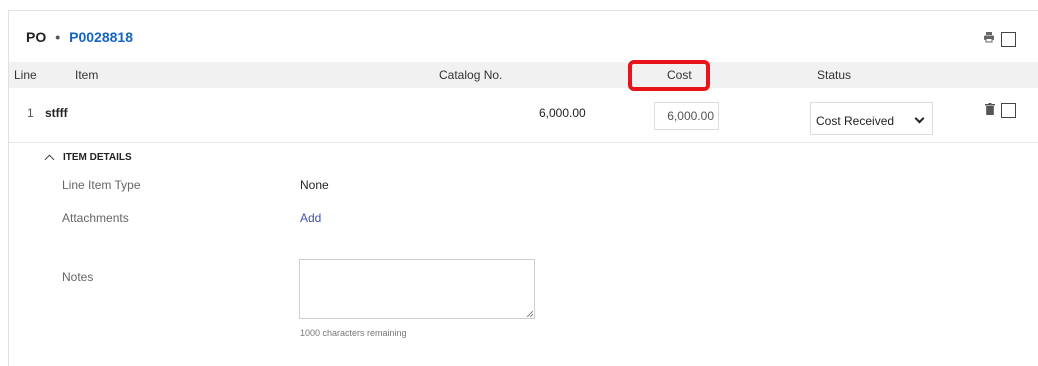 The width and height of the screenshot is (1038, 366). Describe the element at coordinates (1000, 110) in the screenshot. I see `row-actions` at that location.